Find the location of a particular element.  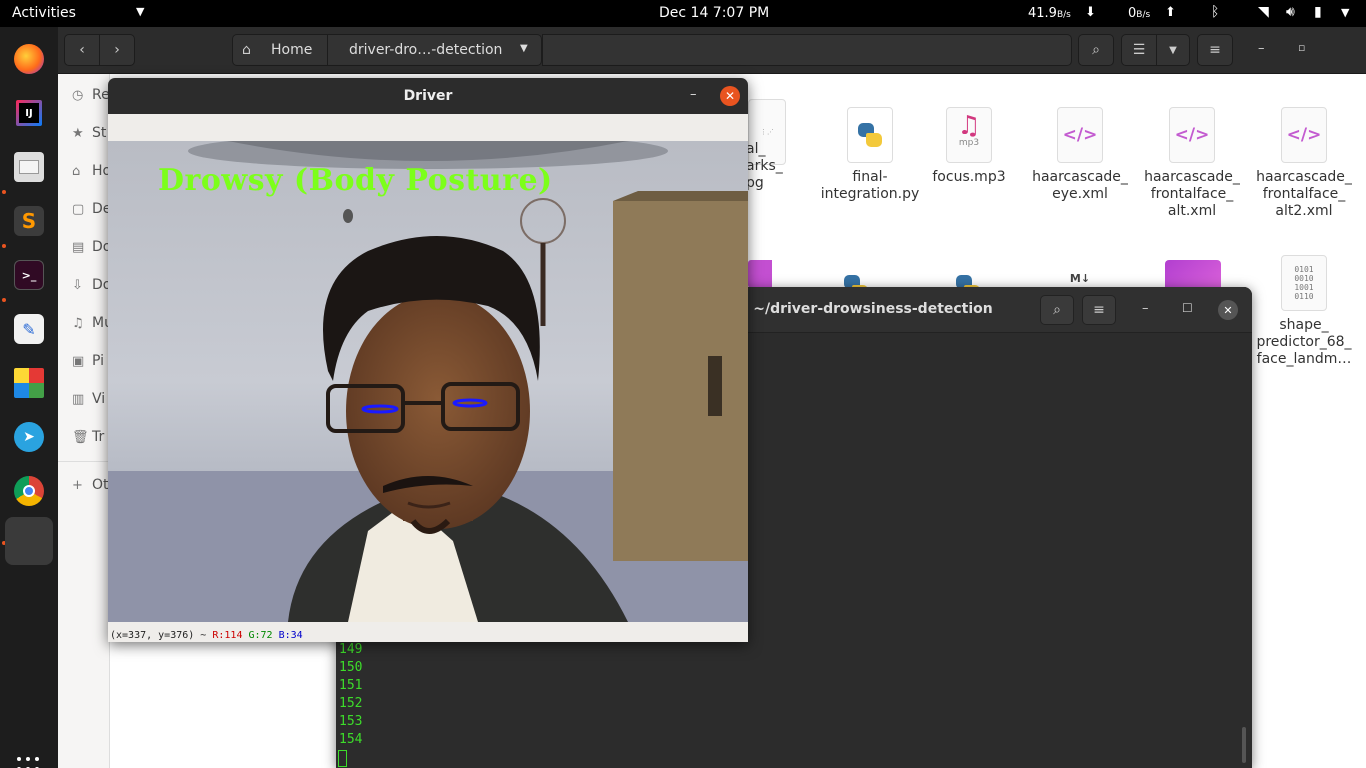

audio-file-icon: ♫ mp3 is located at coordinates (969, 135).